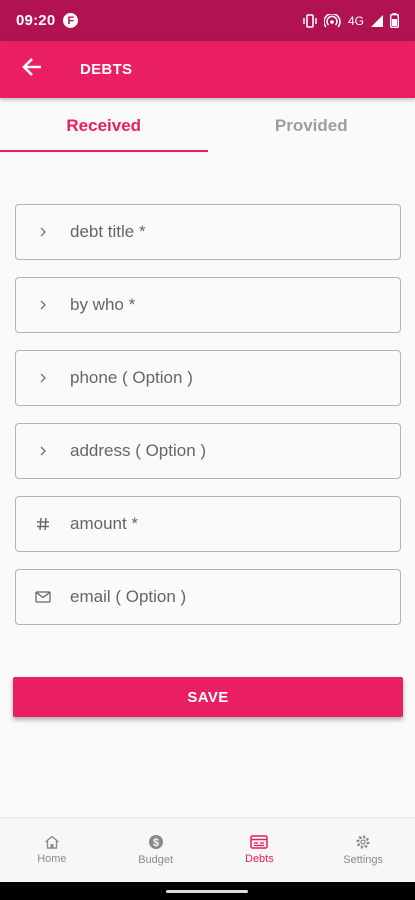 This screenshot has height=900, width=415. I want to click on gear-icon, so click(363, 842).